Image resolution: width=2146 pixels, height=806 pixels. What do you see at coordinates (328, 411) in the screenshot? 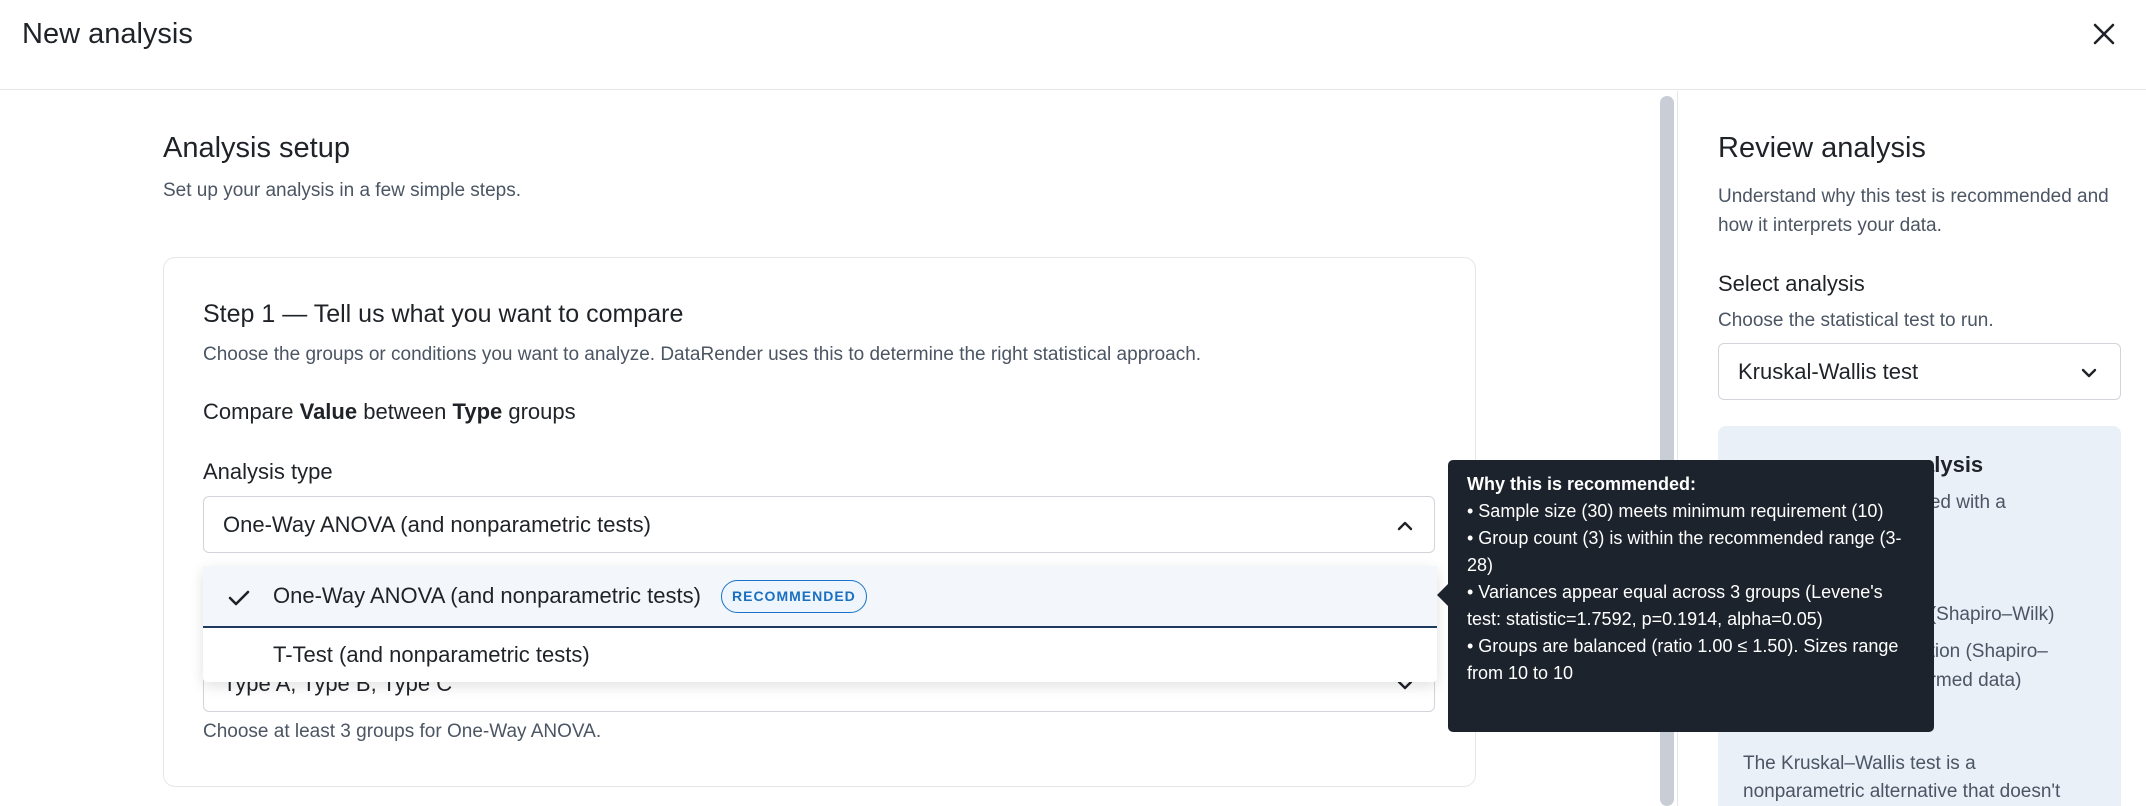
I see `compare-variable: Value` at bounding box center [328, 411].